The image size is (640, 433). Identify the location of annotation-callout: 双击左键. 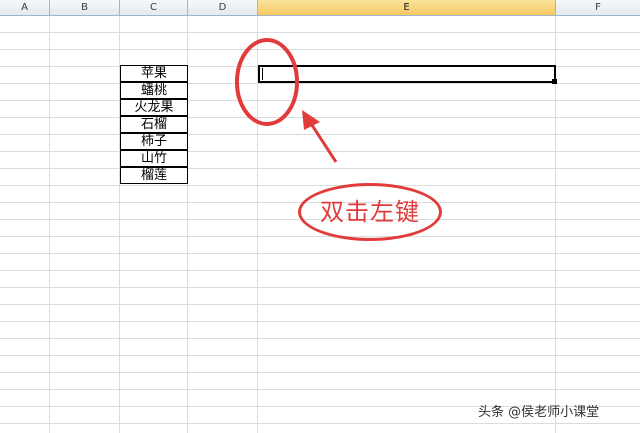
(370, 212).